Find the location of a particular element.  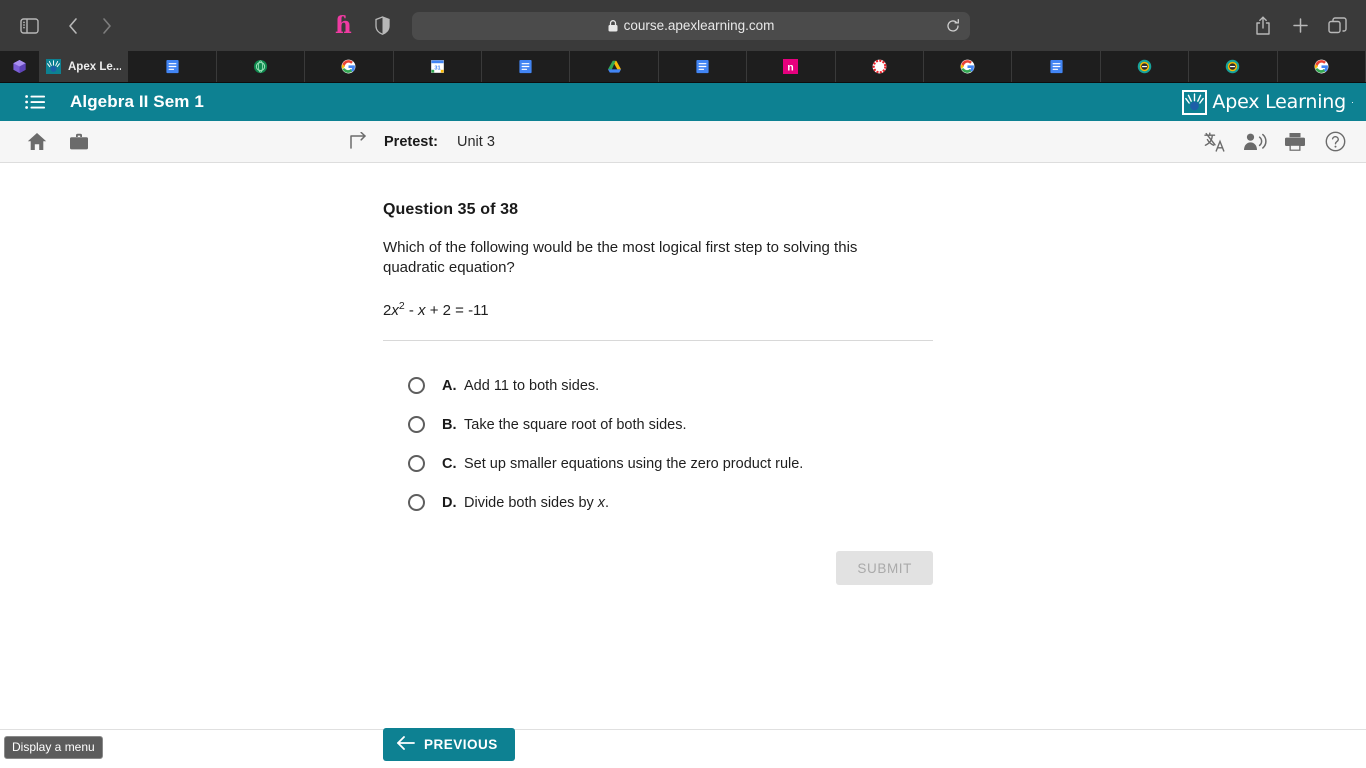

svg-text: n is located at coordinates (791, 67).